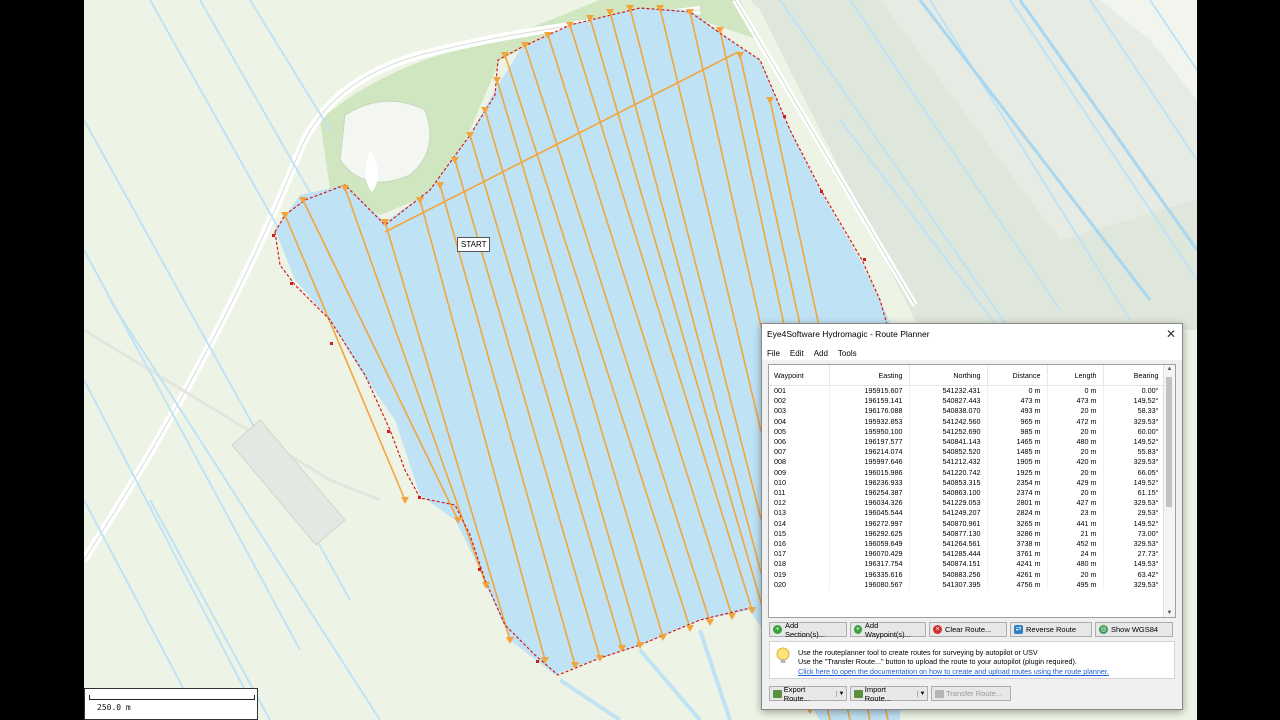 This screenshot has width=1280, height=720. I want to click on table-cell-distance: 2824 m, so click(1017, 513).